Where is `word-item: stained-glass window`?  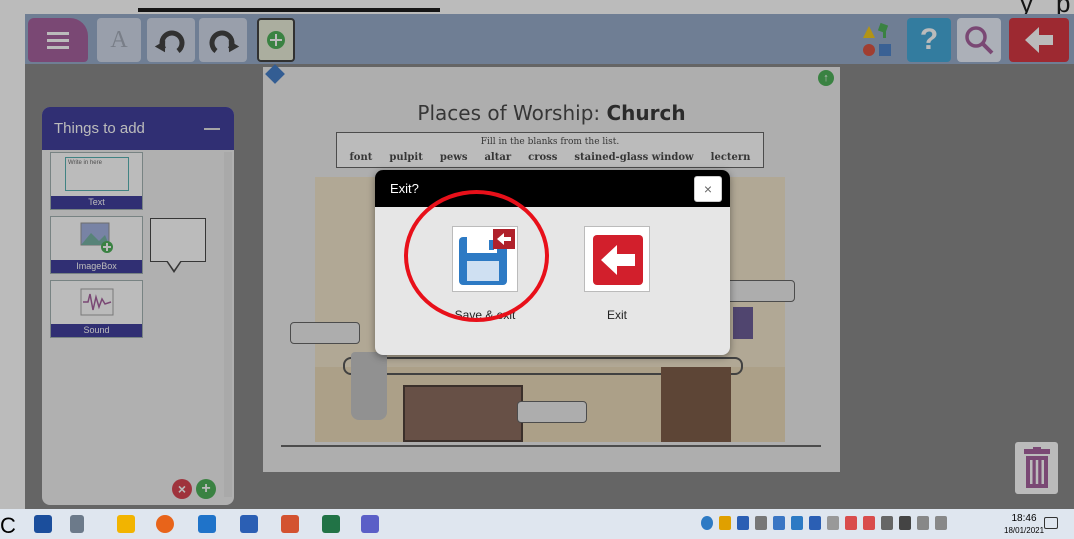
word-item: stained-glass window is located at coordinates (634, 157).